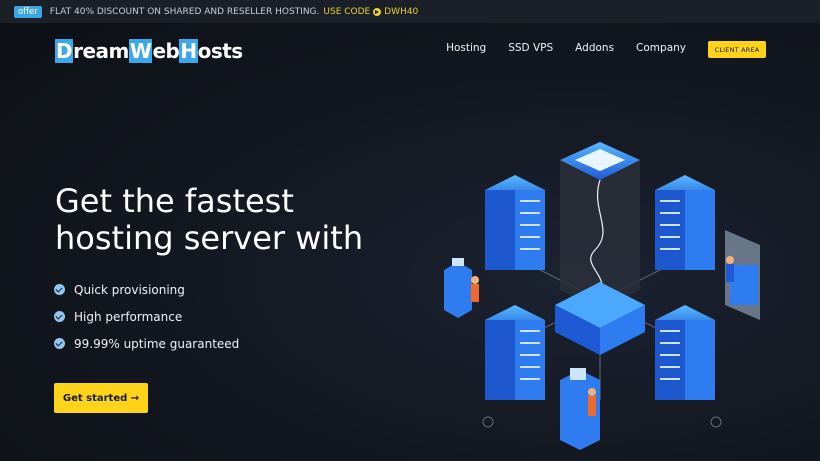 Image resolution: width=820 pixels, height=461 pixels. Describe the element at coordinates (594, 48) in the screenshot. I see `nav-item-addons: Addons` at that location.